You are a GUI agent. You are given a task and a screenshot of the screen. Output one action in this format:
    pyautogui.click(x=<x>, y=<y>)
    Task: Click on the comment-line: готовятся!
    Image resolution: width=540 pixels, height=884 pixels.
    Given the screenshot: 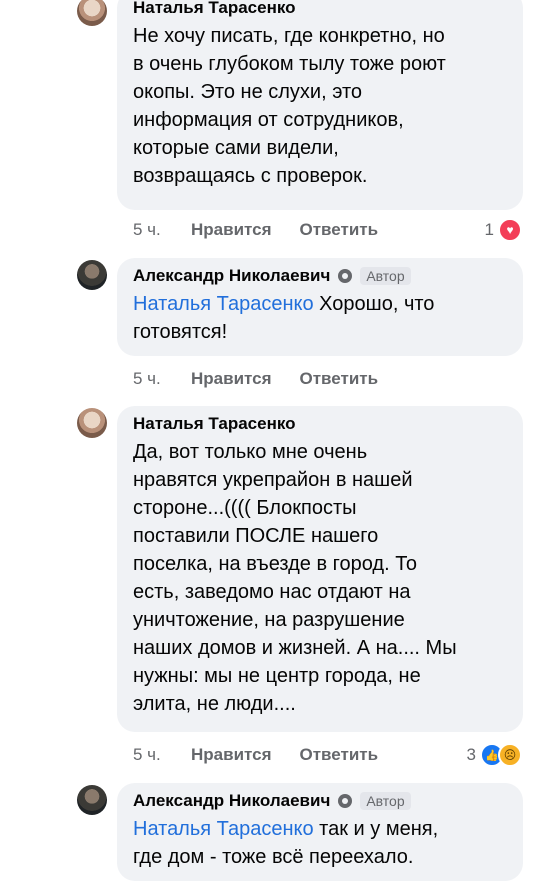 What is the action you would take?
    pyautogui.click(x=180, y=332)
    